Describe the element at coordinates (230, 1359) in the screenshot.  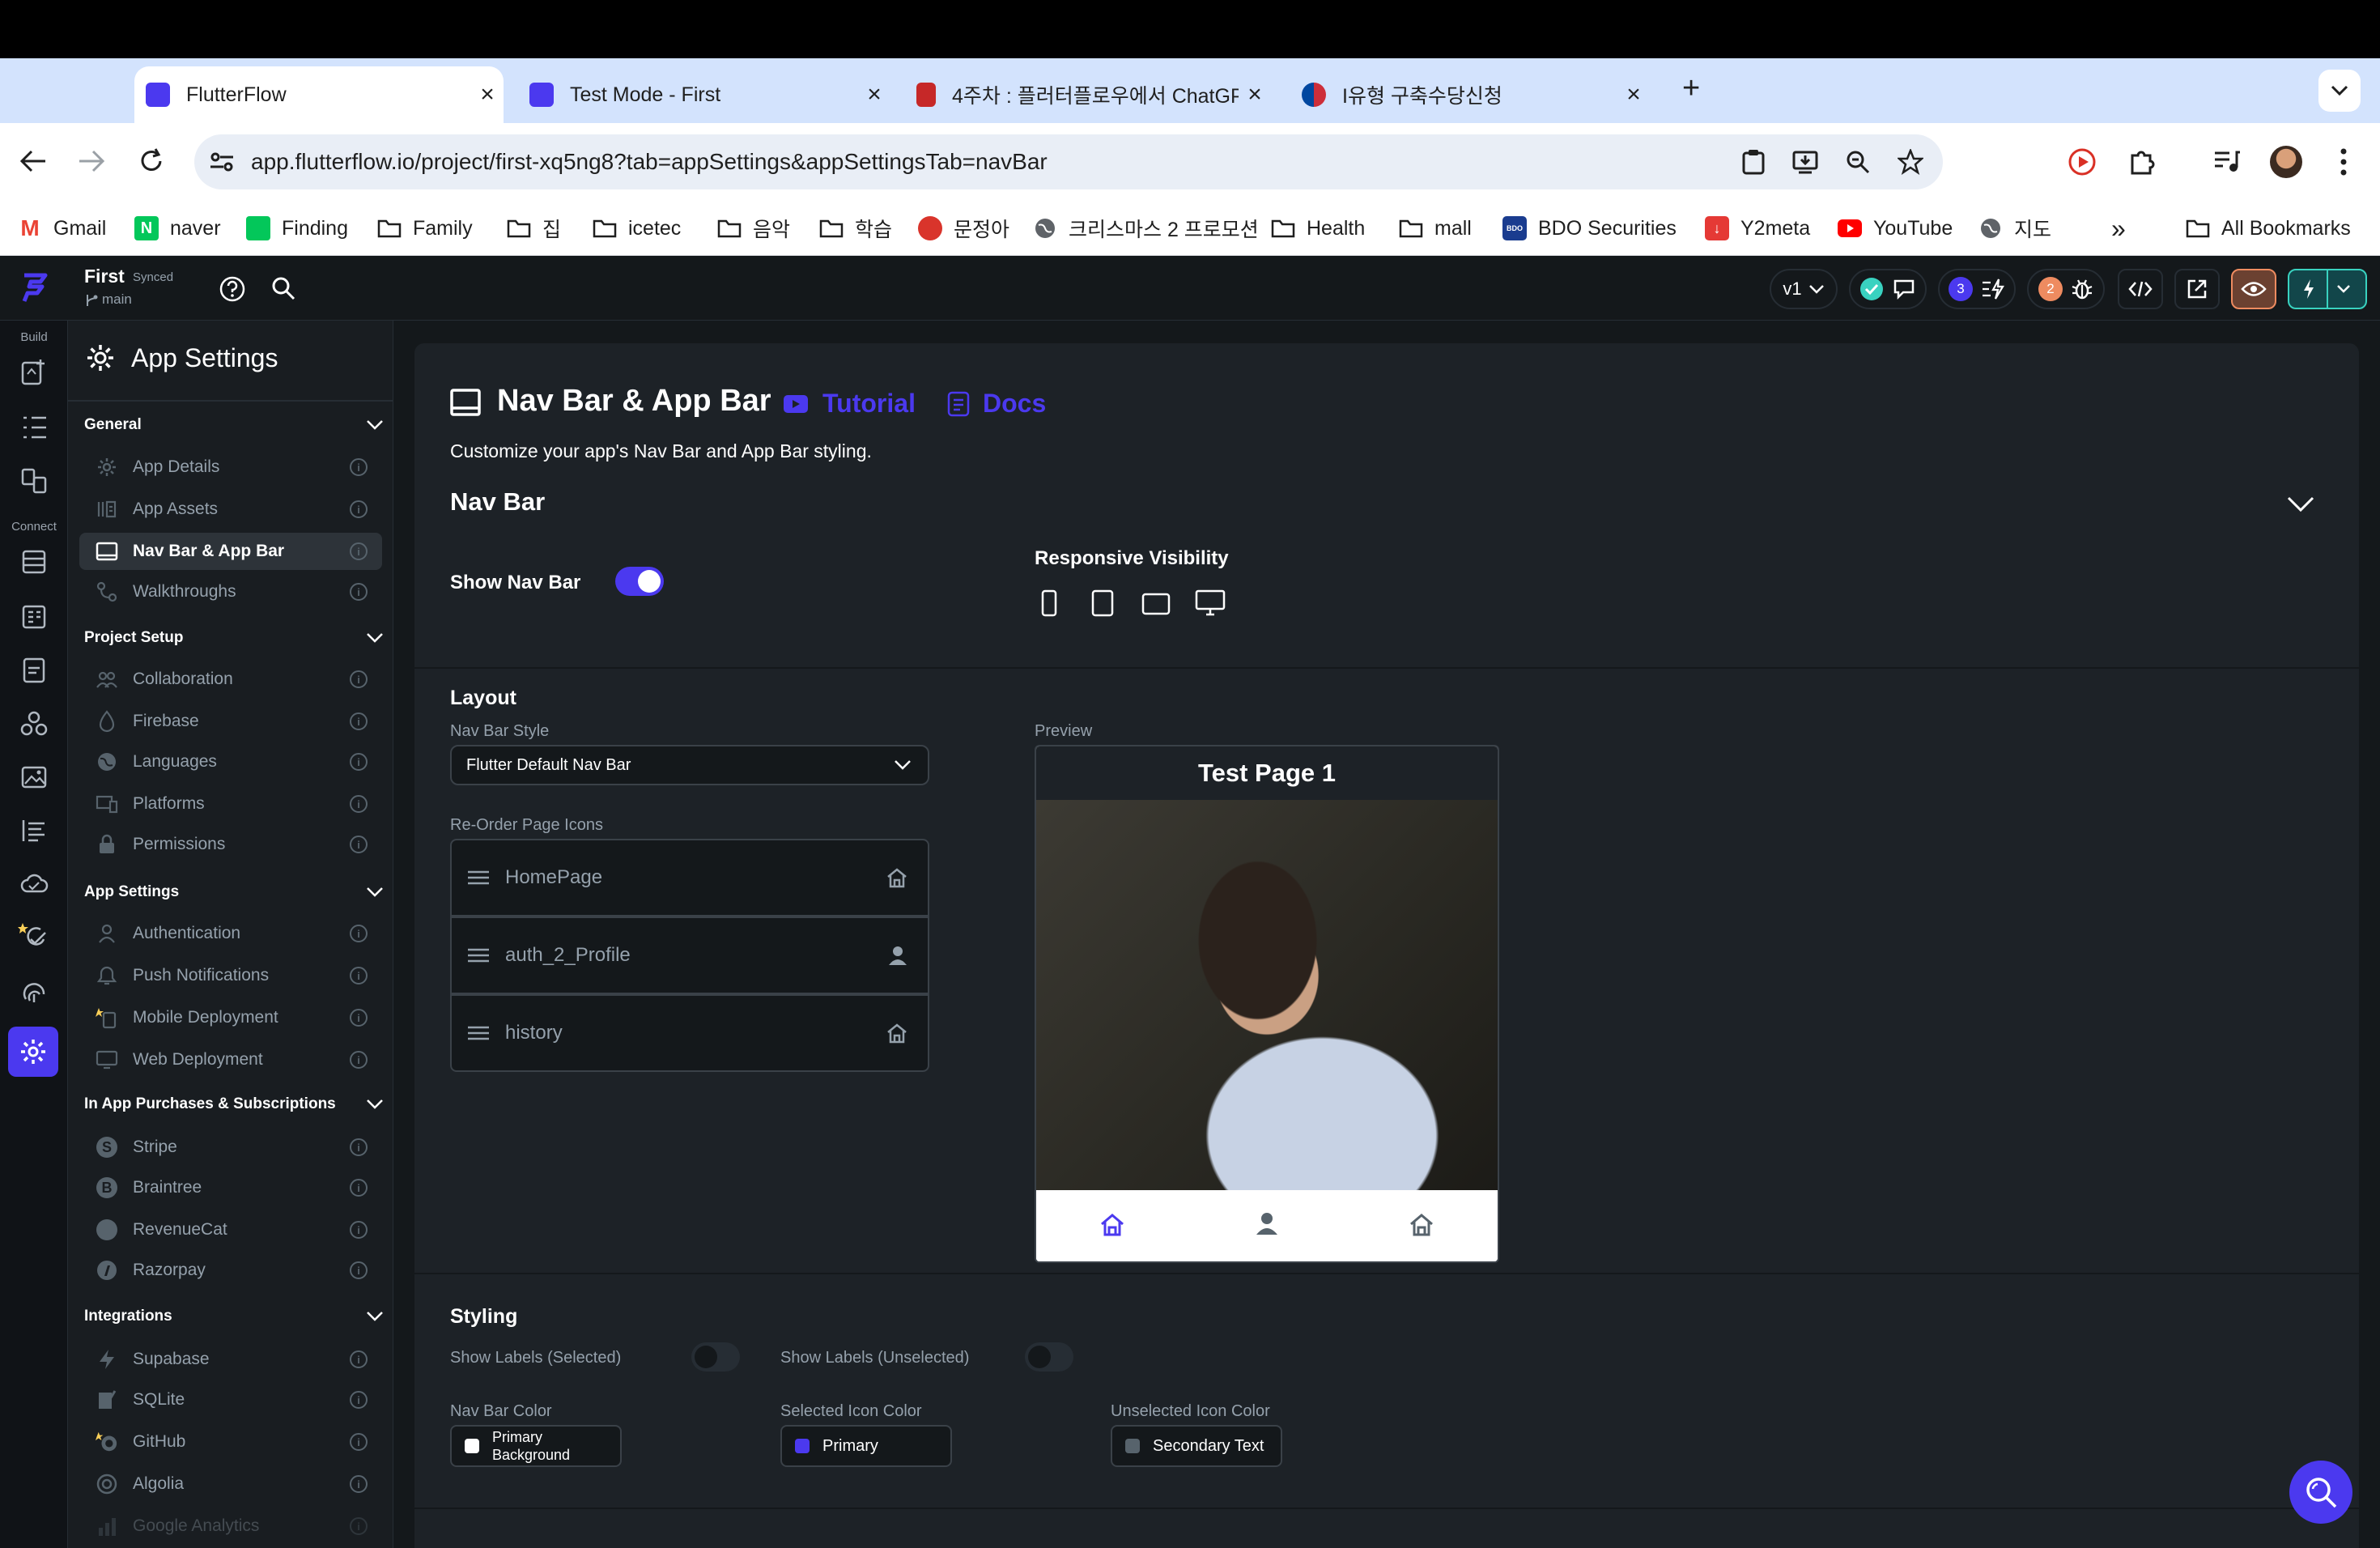
I see `sidebar-item-supabase: Supabase i` at that location.